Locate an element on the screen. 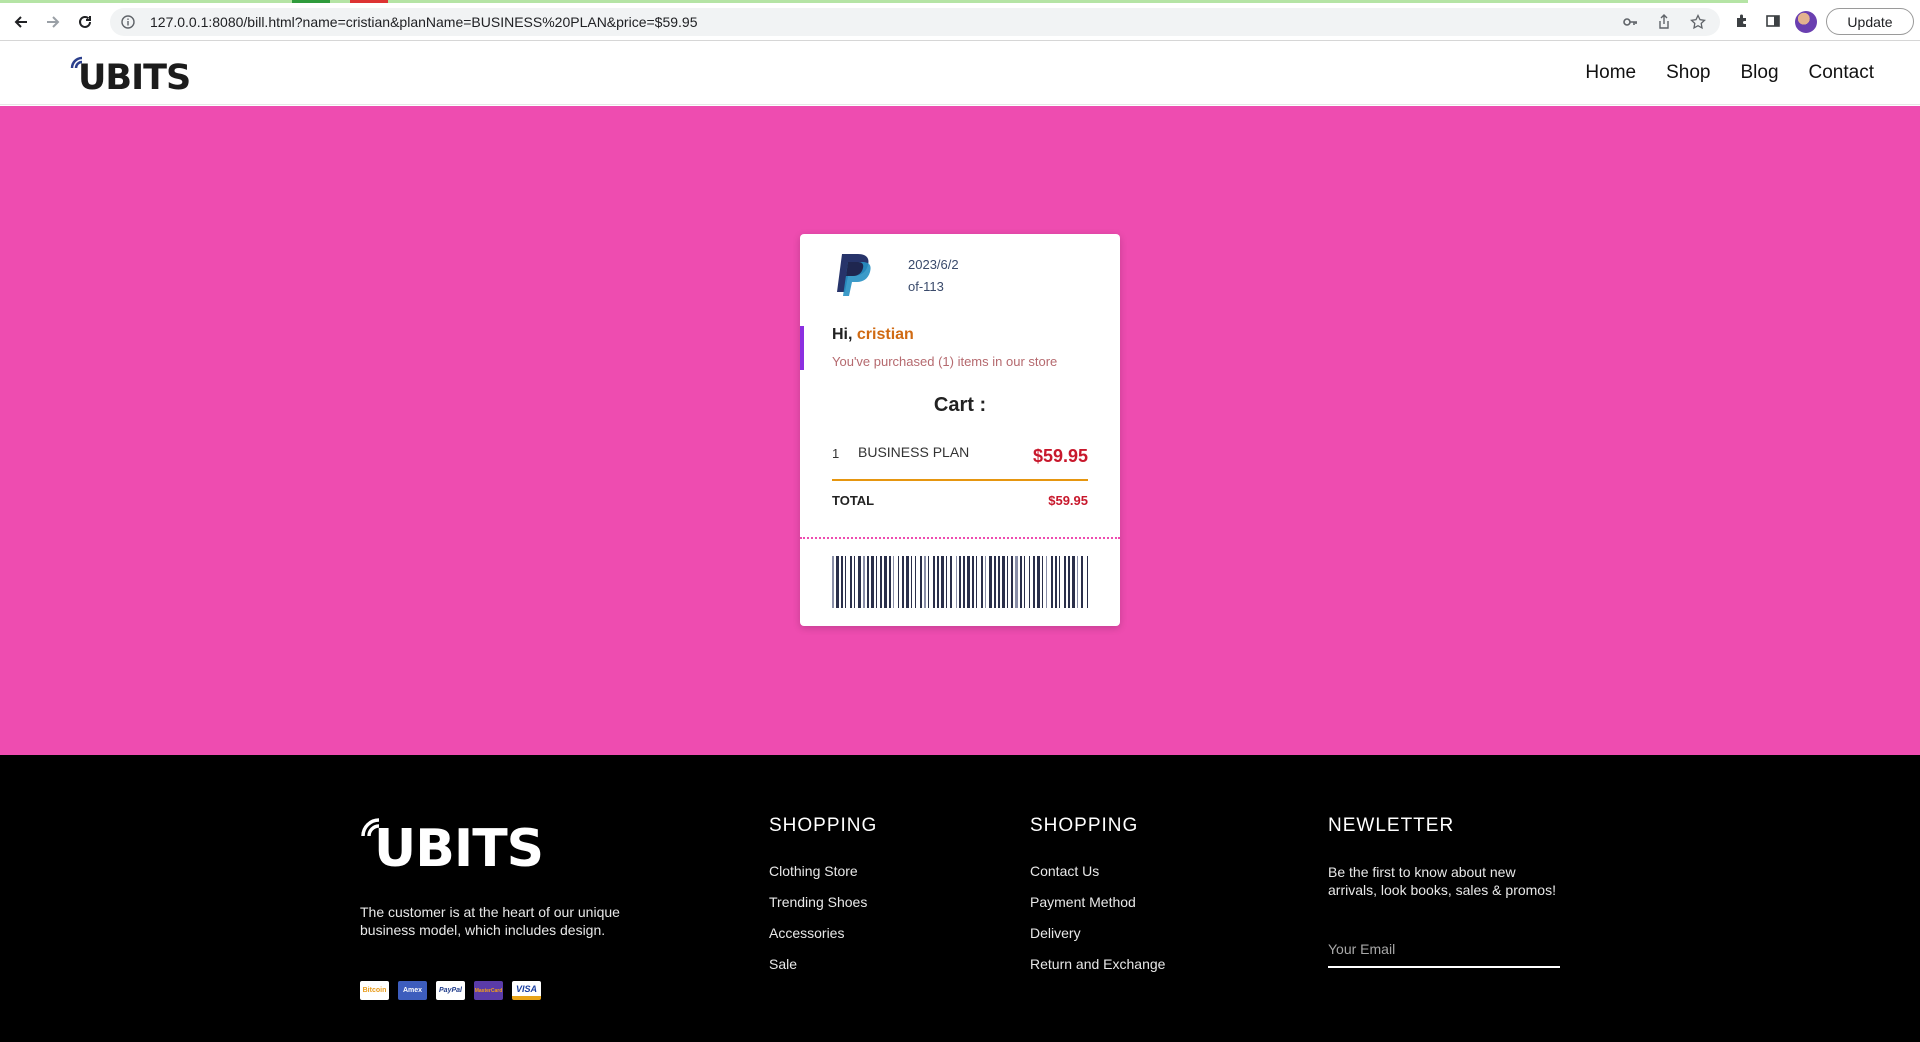 Image resolution: width=1920 pixels, height=1042 pixels. footer-link-sale: Sale is located at coordinates (823, 964).